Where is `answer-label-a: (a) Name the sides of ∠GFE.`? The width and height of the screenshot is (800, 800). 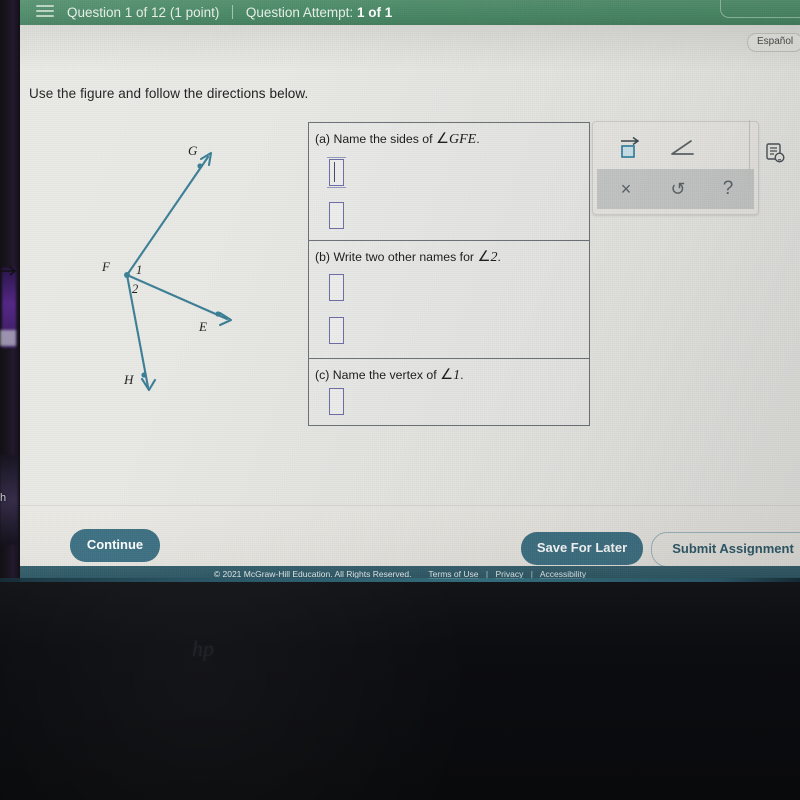 answer-label-a: (a) Name the sides of ∠GFE. is located at coordinates (397, 139).